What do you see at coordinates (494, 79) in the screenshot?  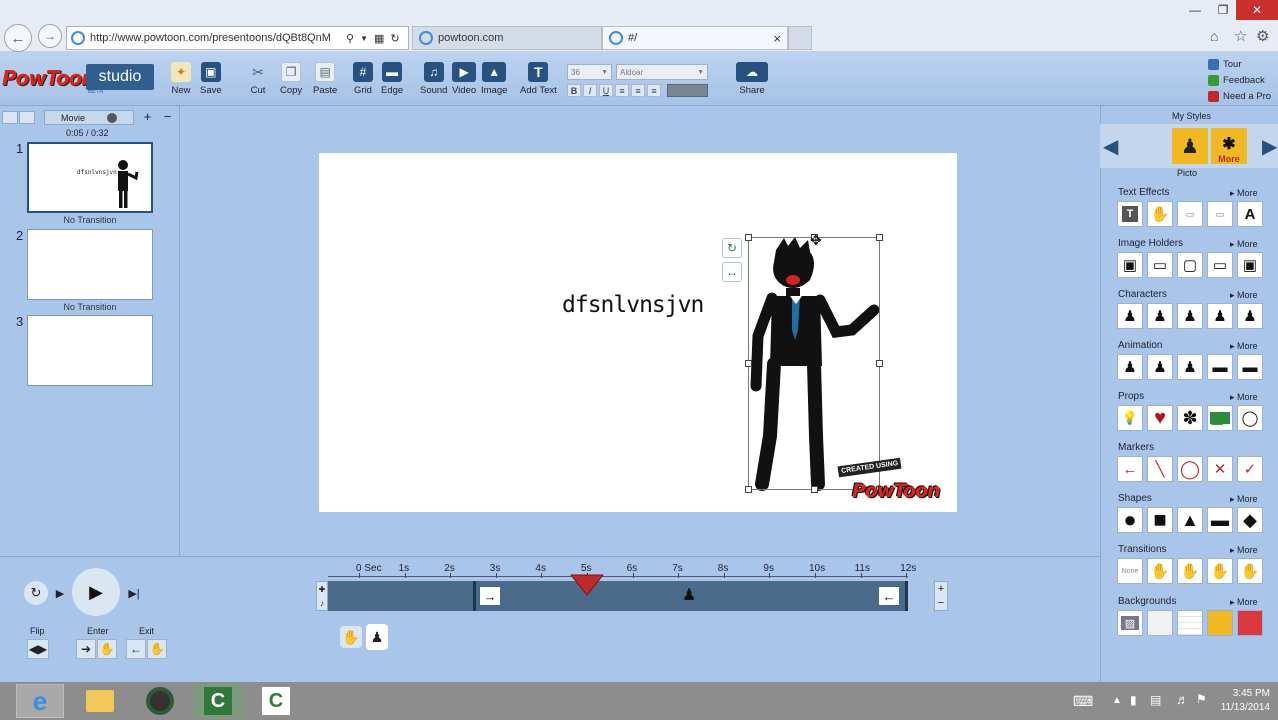 I see `image-button: ▲ Image` at bounding box center [494, 79].